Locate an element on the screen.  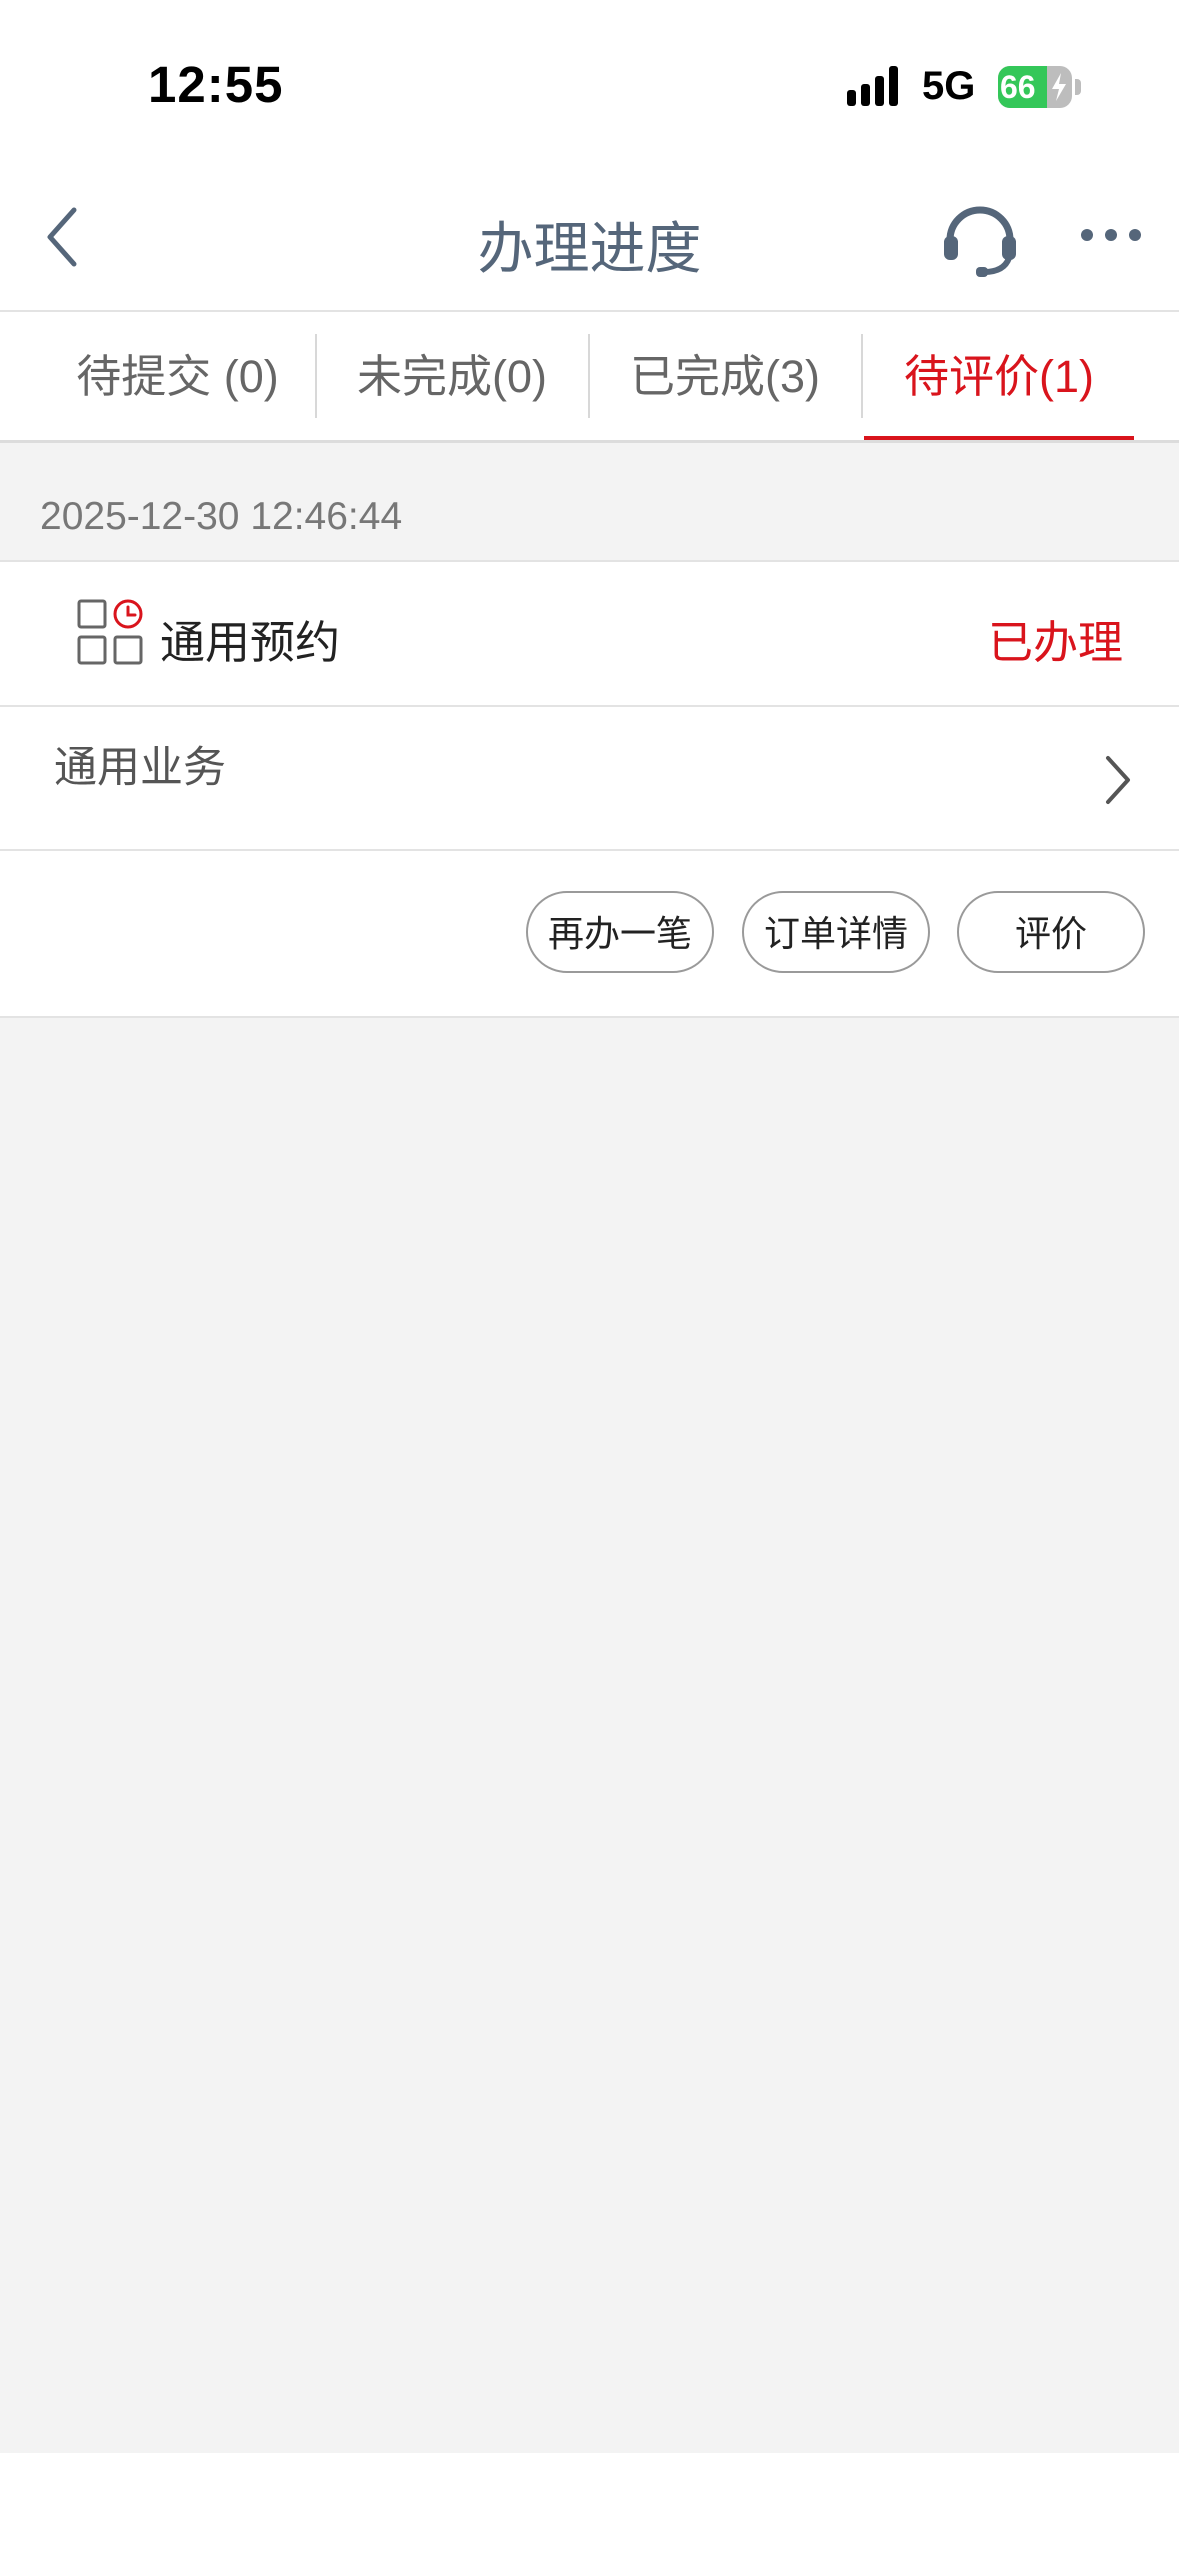
status-tabs: 待提交 (0) 未完成(0) 已完成(3) 待评价(1) is located at coordinates (589, 377).